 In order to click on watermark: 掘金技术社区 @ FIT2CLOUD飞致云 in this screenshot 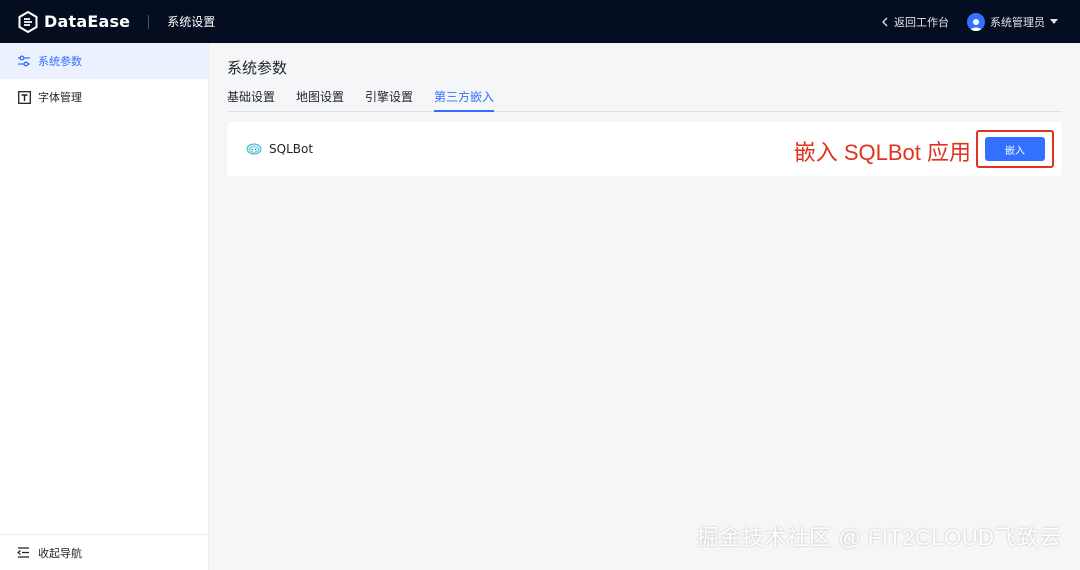, I will do `click(879, 537)`.